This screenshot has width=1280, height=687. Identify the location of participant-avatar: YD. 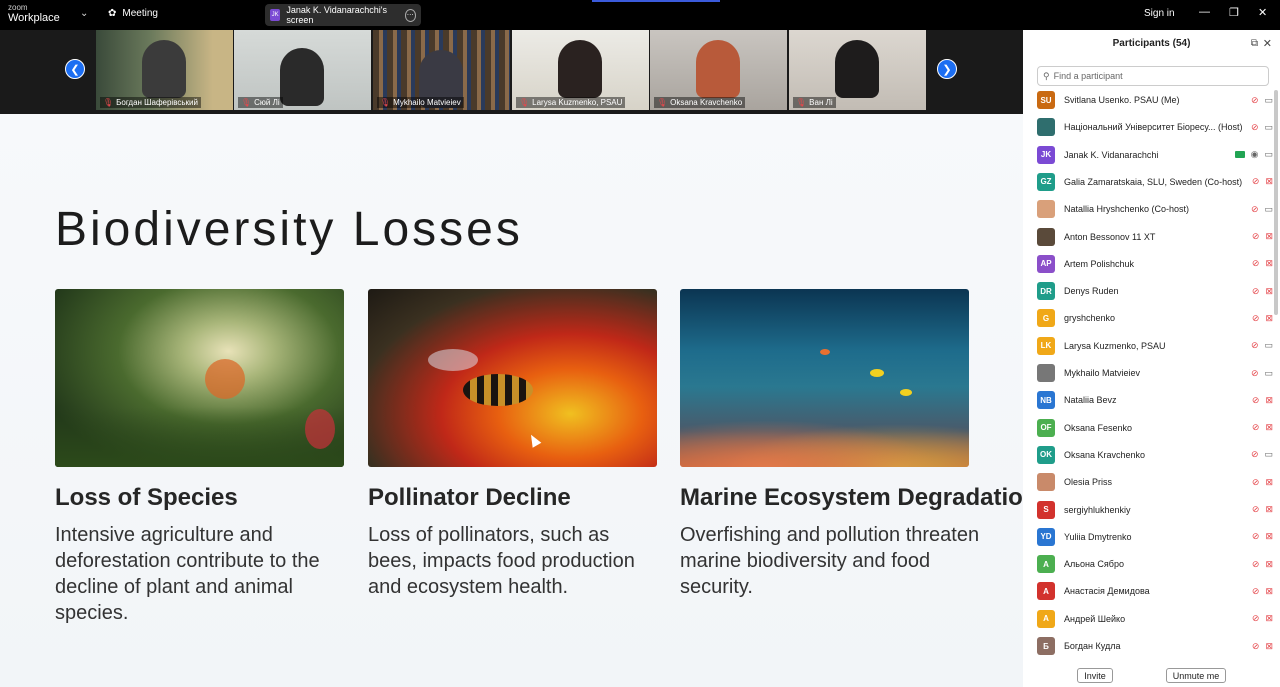
(1046, 536).